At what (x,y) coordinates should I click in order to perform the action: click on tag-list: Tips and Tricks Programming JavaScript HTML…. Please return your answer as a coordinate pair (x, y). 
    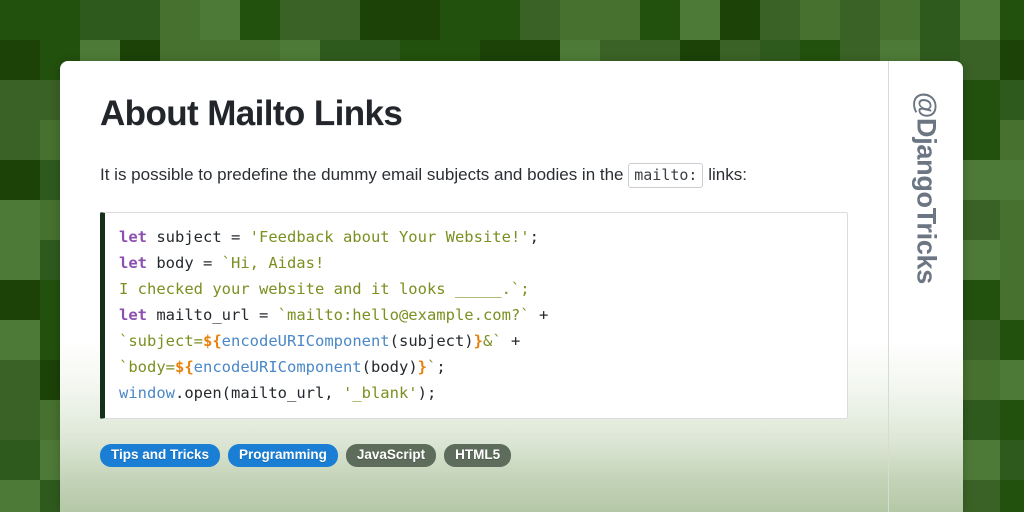
    Looking at the image, I should click on (474, 455).